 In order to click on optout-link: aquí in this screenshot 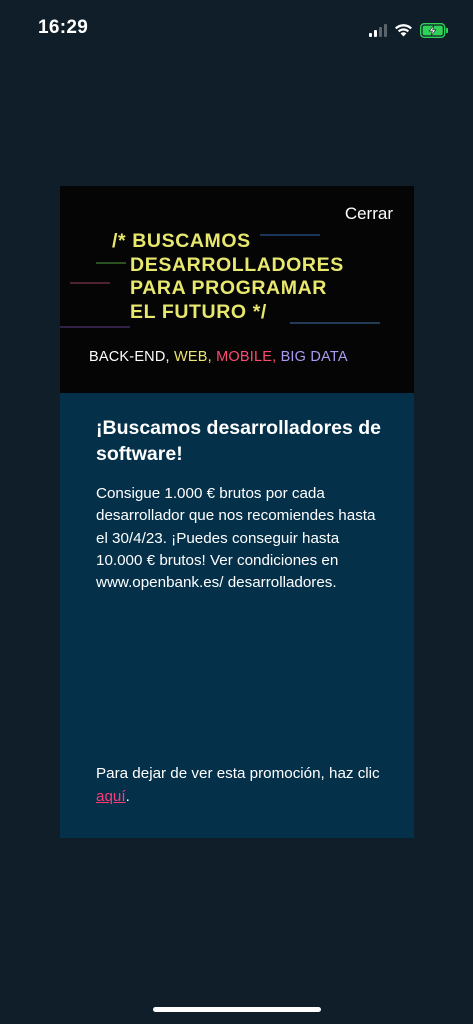, I will do `click(111, 796)`.